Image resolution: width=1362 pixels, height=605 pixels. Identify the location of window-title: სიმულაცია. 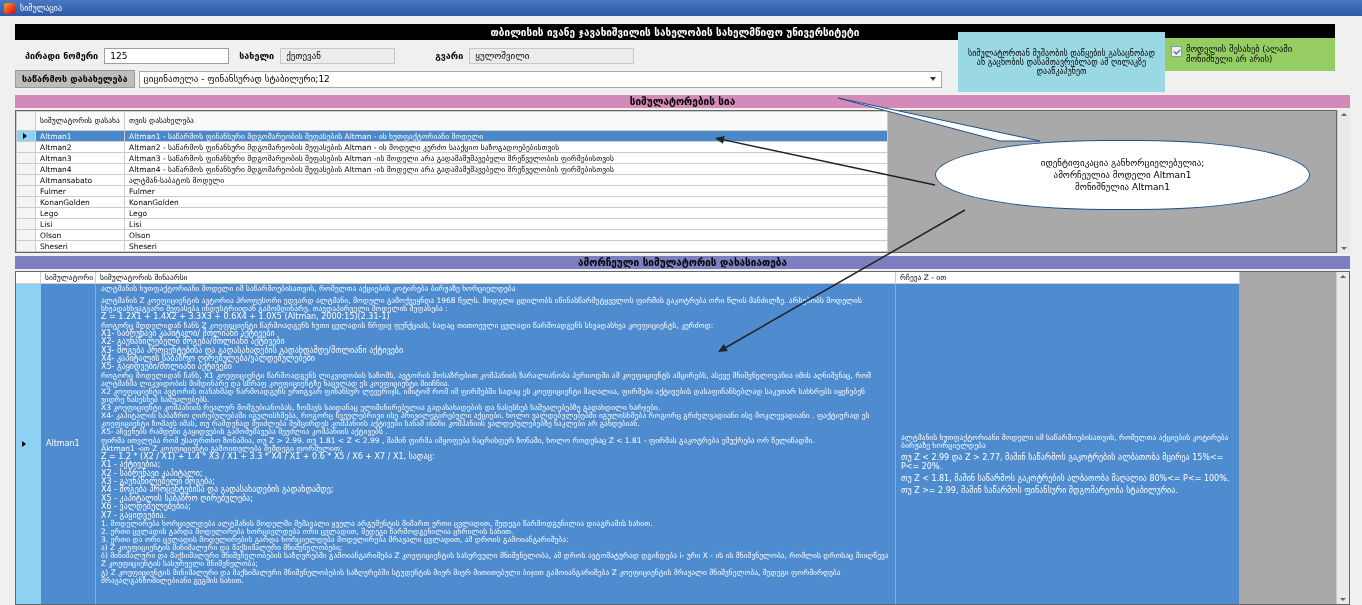
(41, 8).